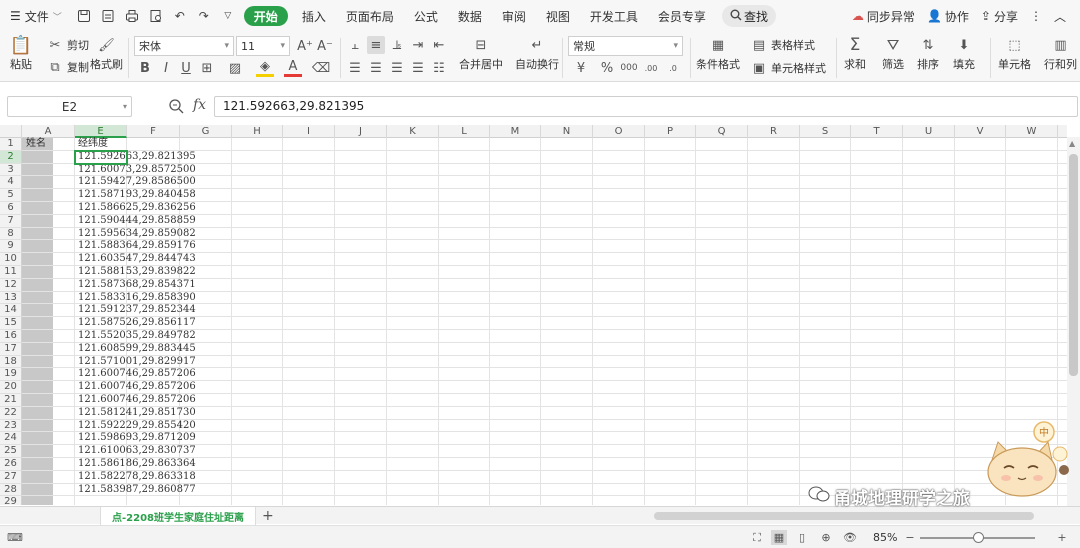 The height and width of the screenshot is (548, 1080). I want to click on format-painter-button: 🖌 格式刷, so click(106, 54).